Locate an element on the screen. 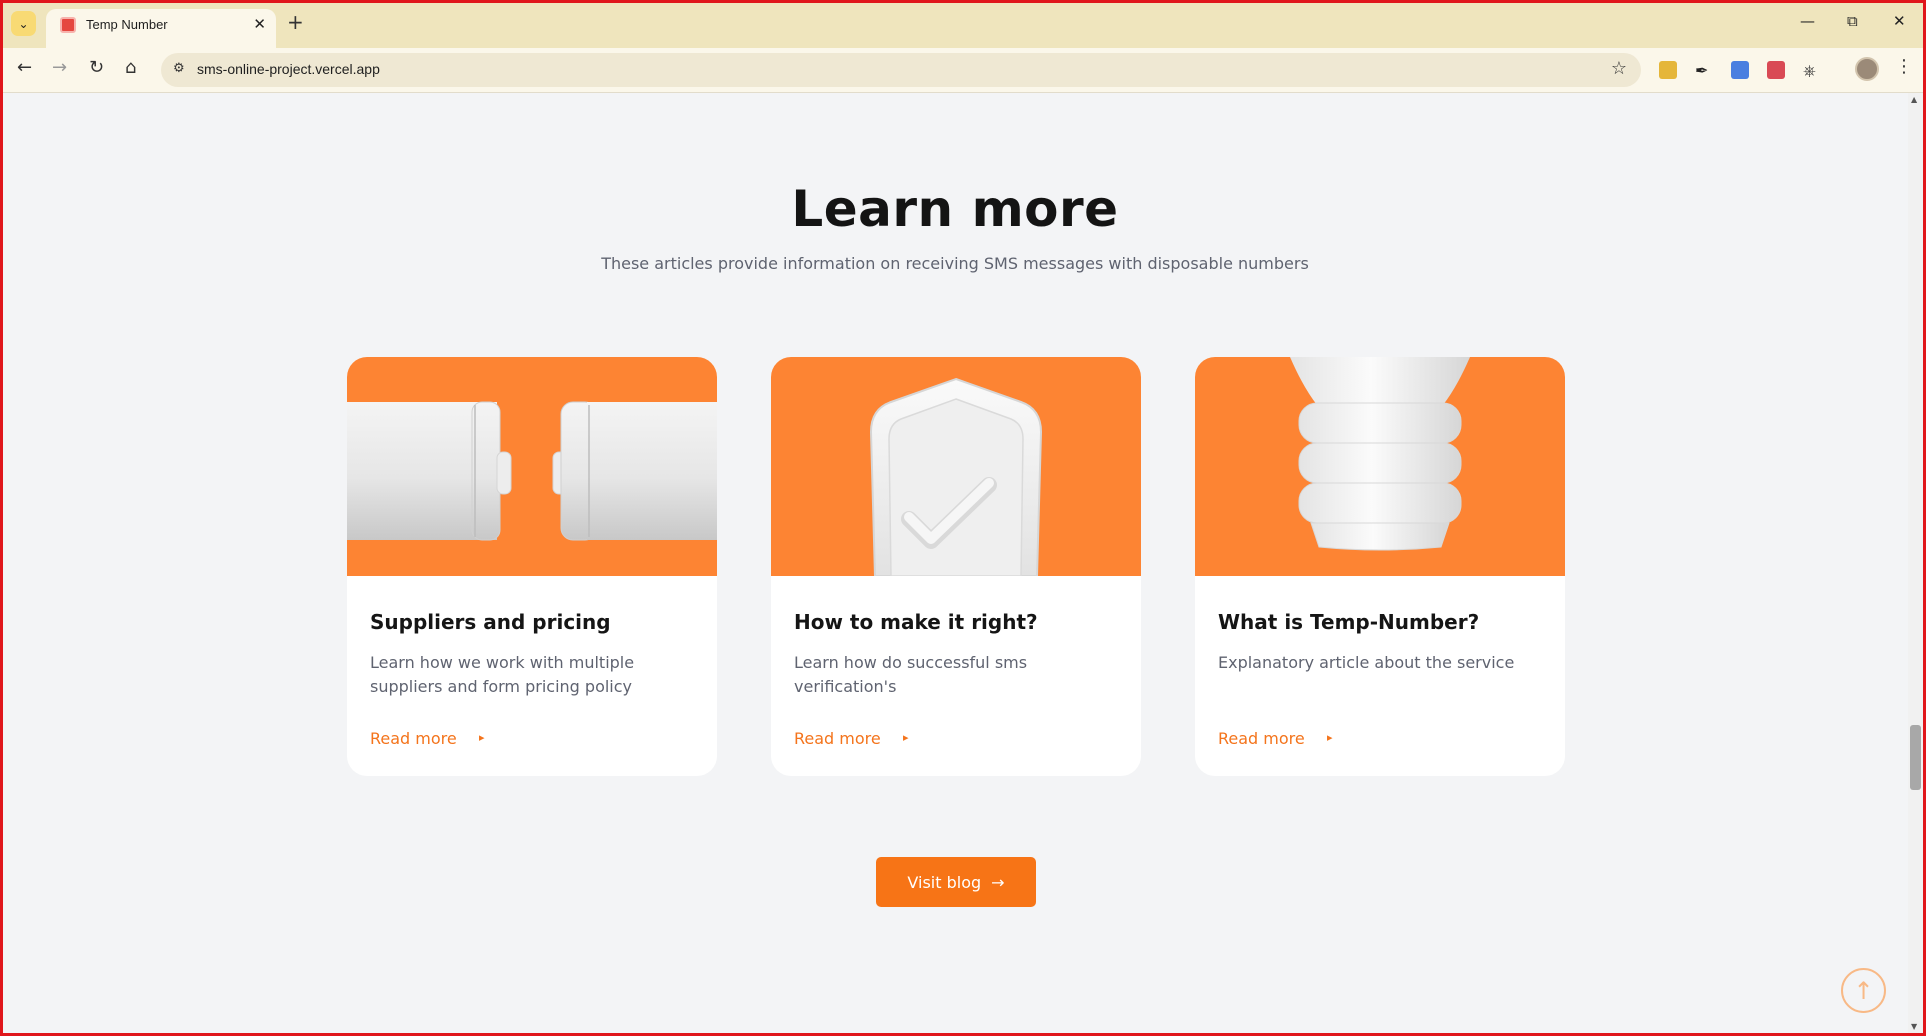 Image resolution: width=1926 pixels, height=1036 pixels. card-description: Explanatory article about the service is located at coordinates (1366, 662).